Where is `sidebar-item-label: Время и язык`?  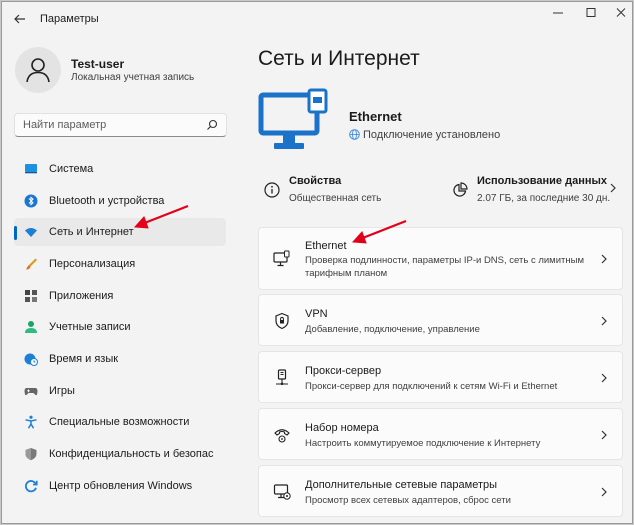
sidebar-item-label: Время и язык is located at coordinates (84, 359).